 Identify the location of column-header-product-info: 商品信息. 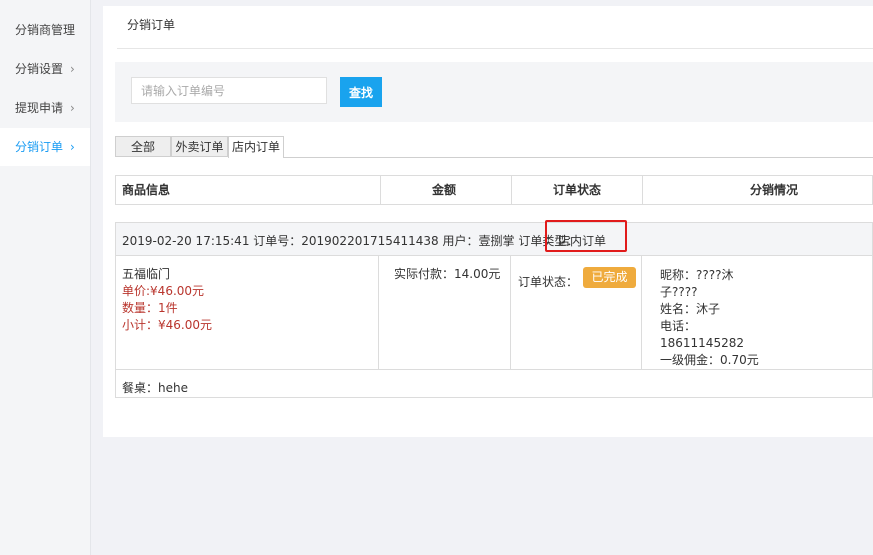
(146, 190).